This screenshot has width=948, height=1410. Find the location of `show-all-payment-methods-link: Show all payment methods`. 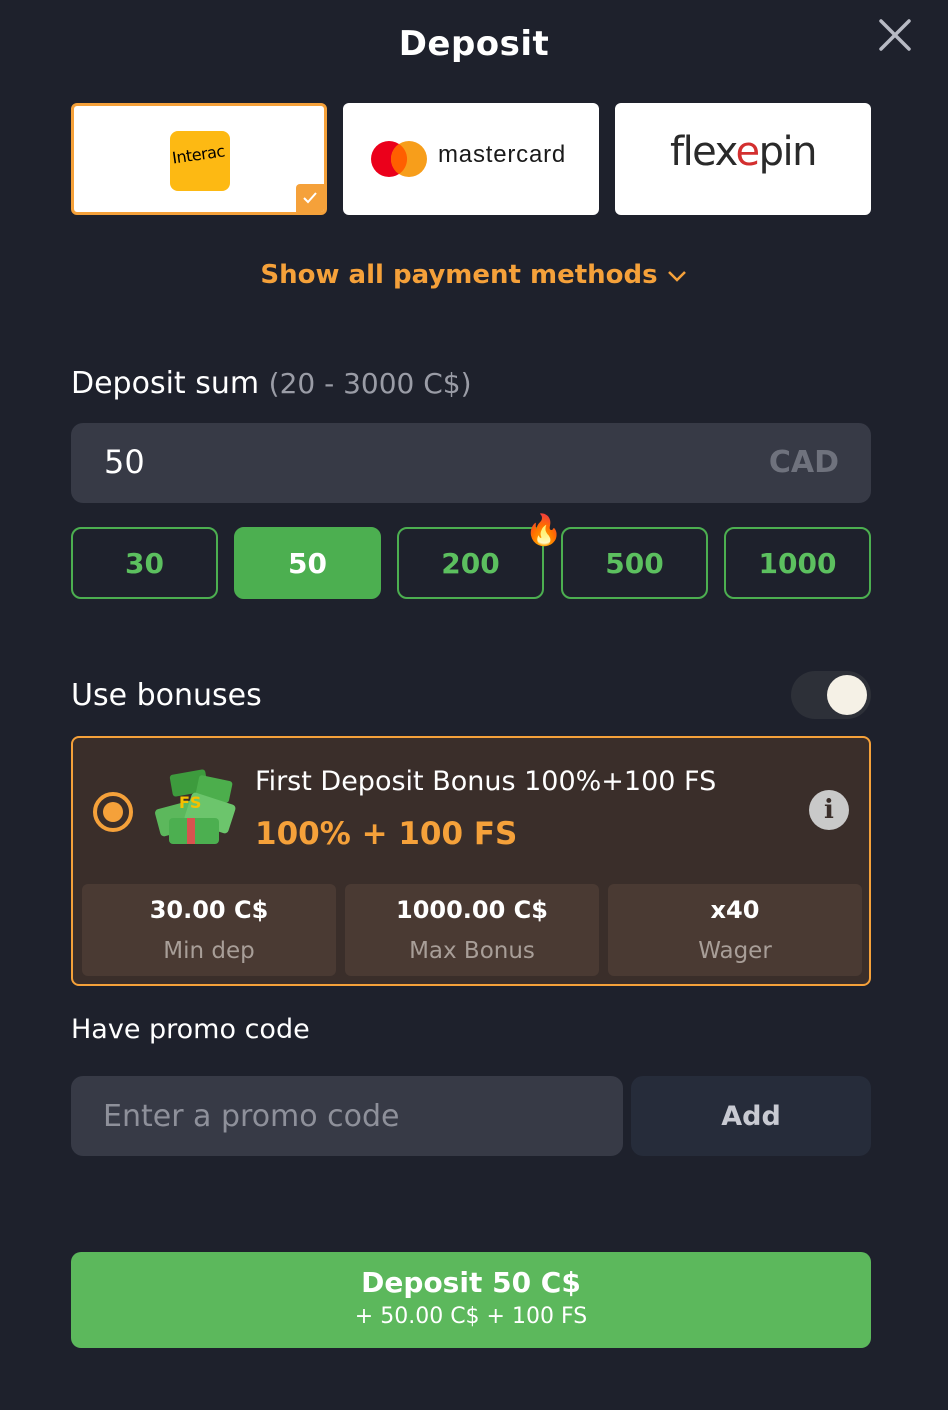

show-all-payment-methods-link: Show all payment methods is located at coordinates (474, 275).